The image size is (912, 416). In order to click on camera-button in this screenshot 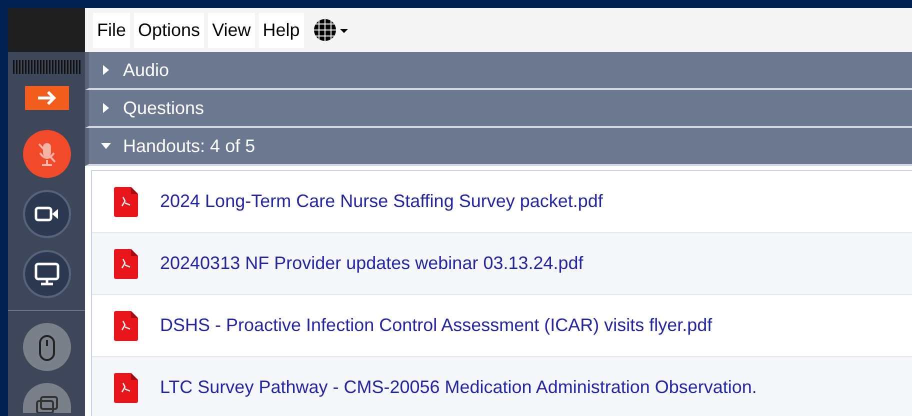, I will do `click(46, 214)`.